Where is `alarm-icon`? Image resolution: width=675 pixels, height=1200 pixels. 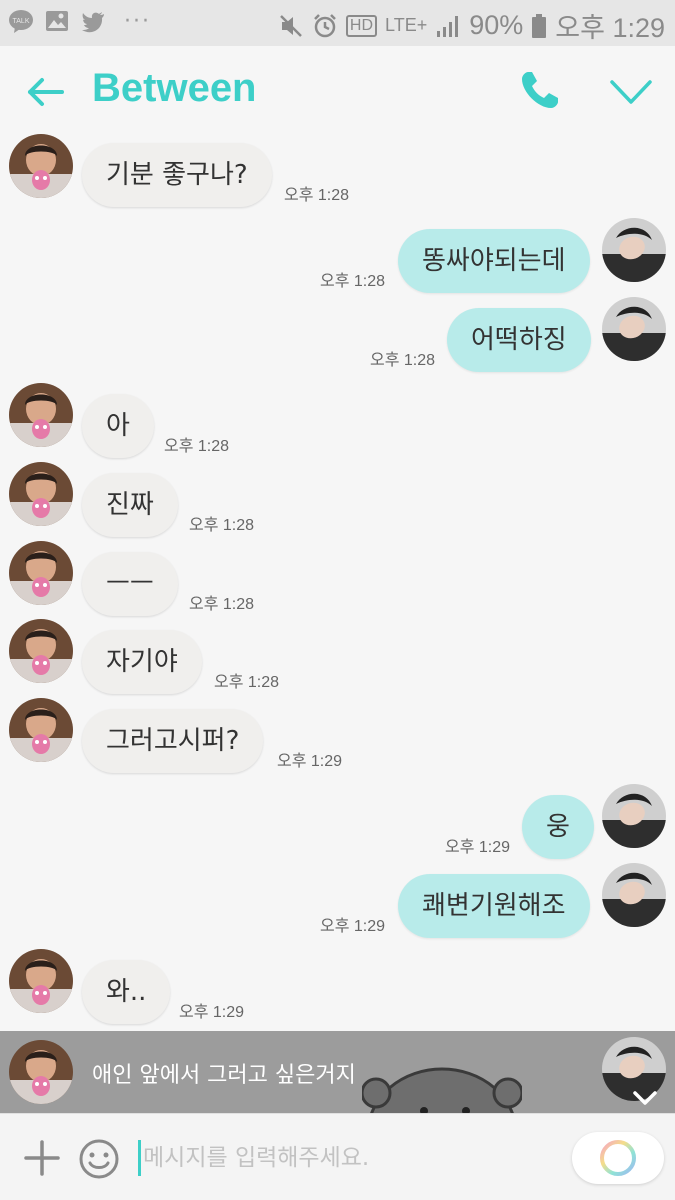 alarm-icon is located at coordinates (325, 25).